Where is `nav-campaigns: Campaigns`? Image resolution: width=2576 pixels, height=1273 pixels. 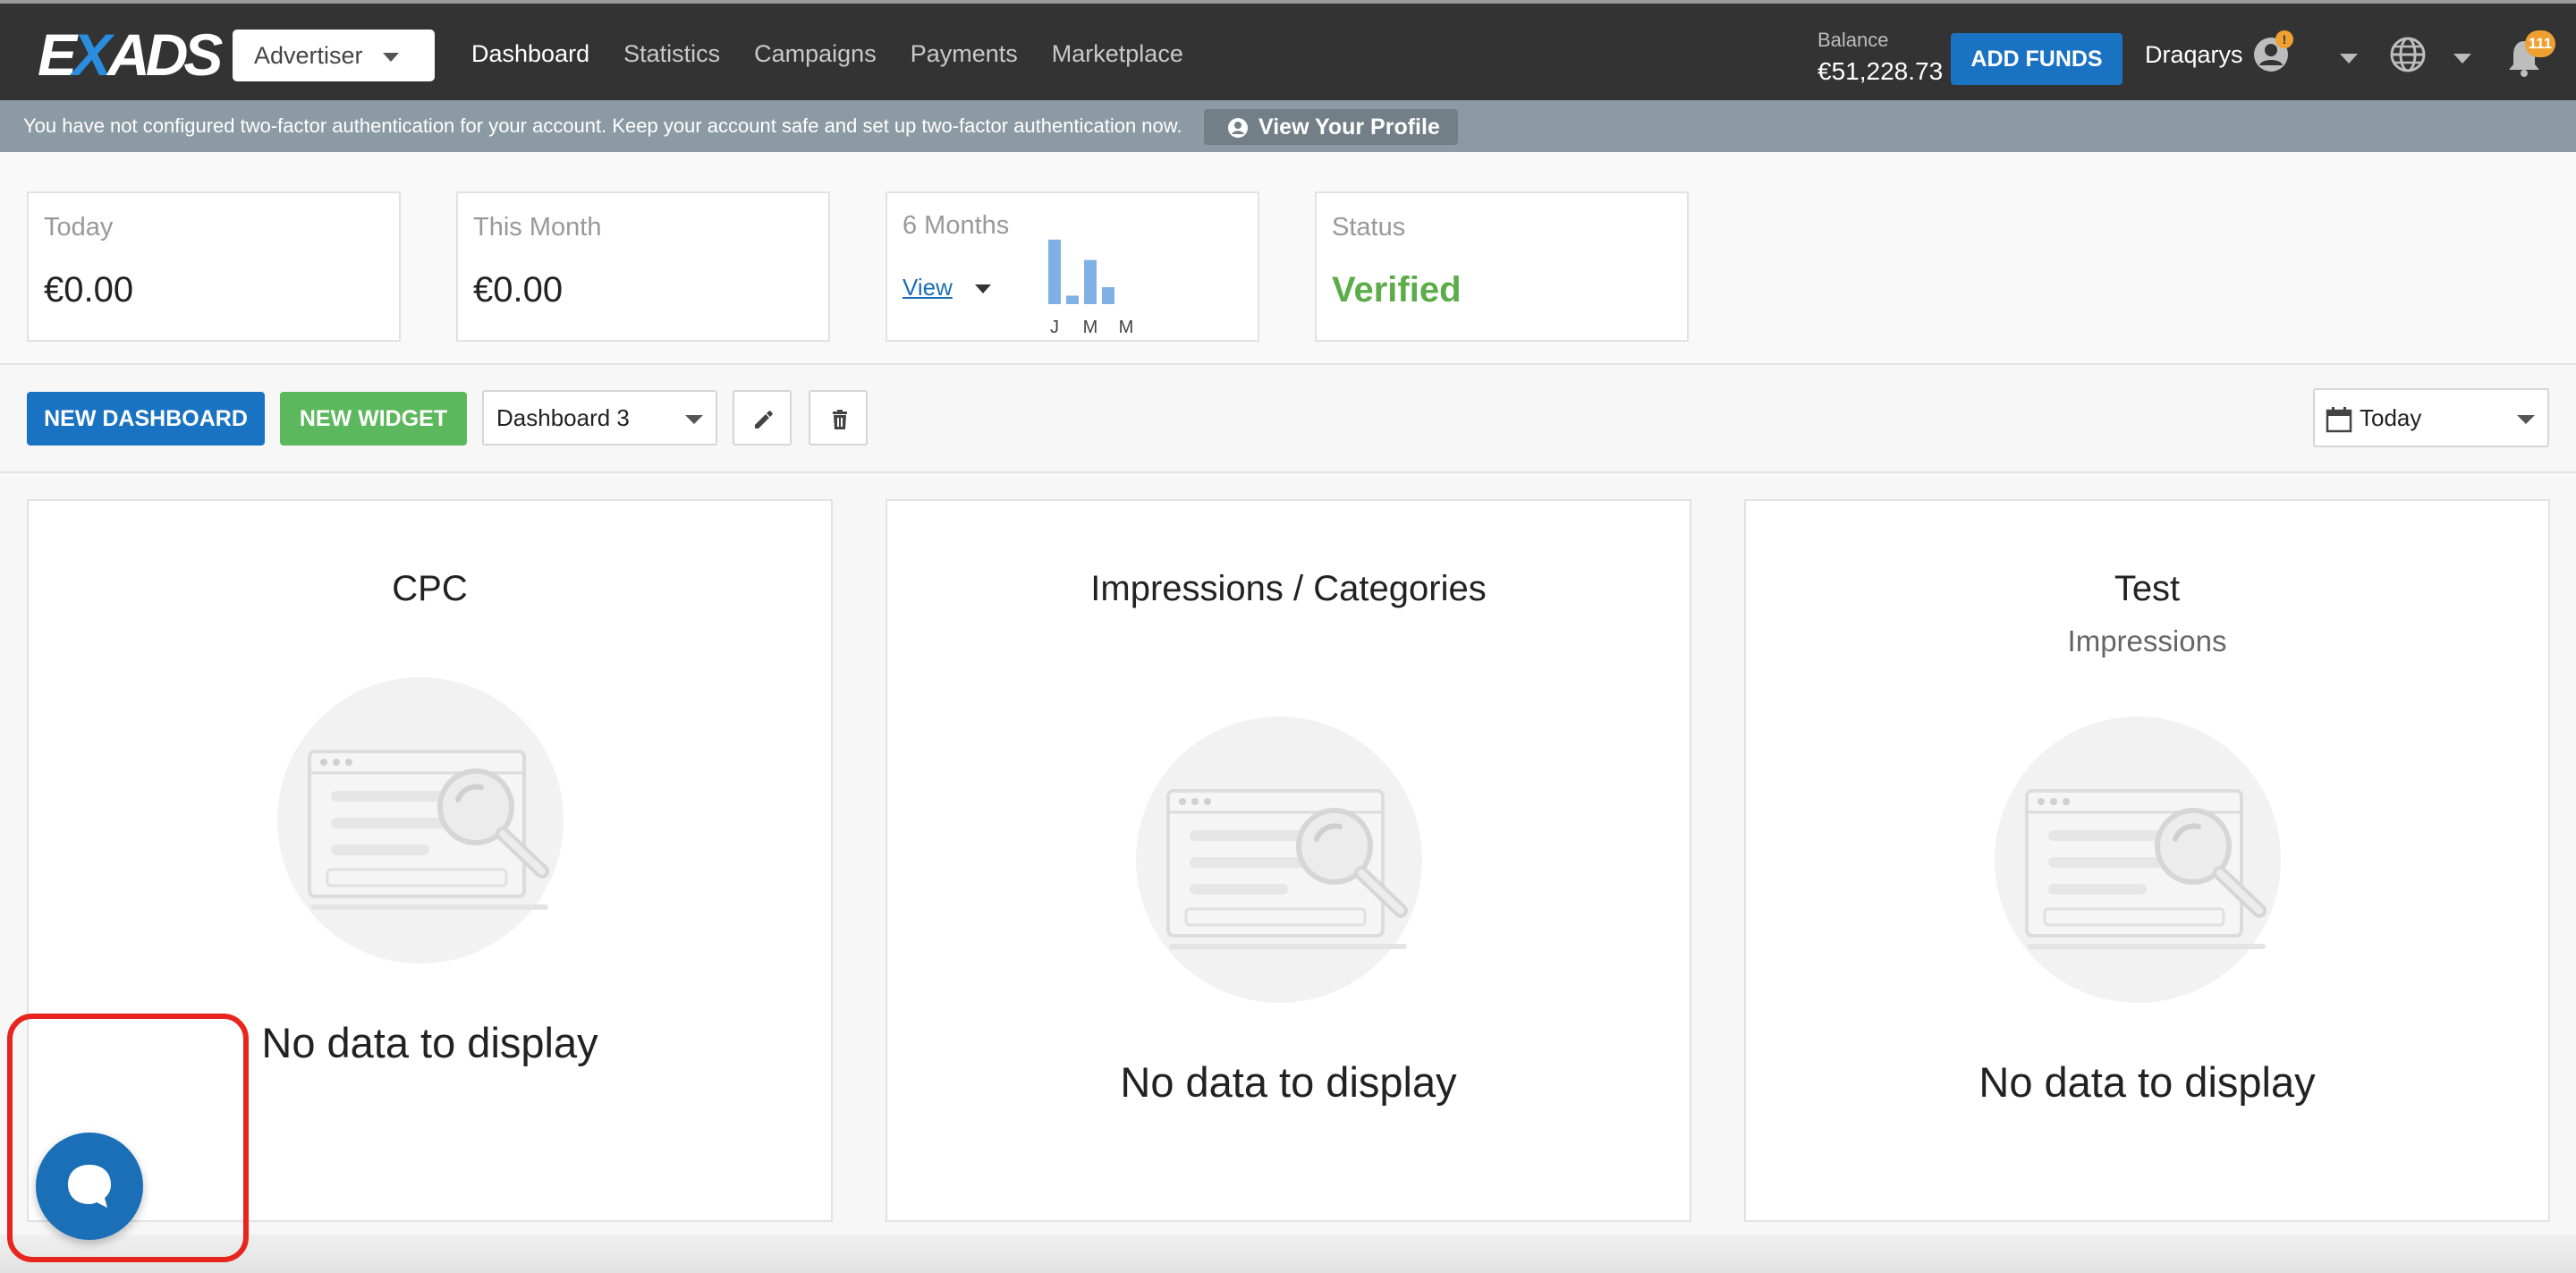 nav-campaigns: Campaigns is located at coordinates (815, 54).